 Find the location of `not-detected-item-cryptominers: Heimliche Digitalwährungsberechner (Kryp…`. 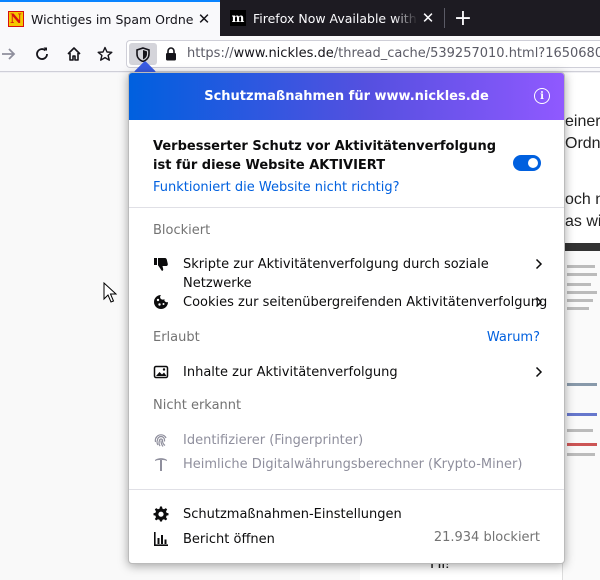

not-detected-item-cryptominers: Heimliche Digitalwährungsberechner (Kryp… is located at coordinates (349, 465).